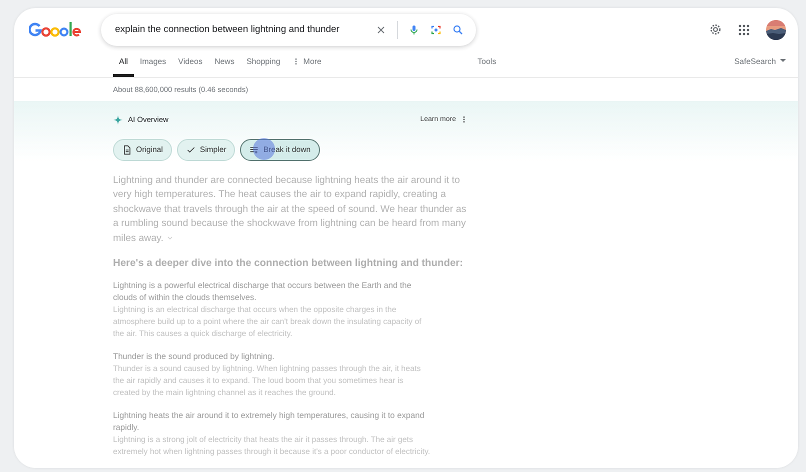 Image resolution: width=806 pixels, height=472 pixels. I want to click on point-heading: Lightning heats the air around it to extremely high temperatures, causing it to expand rapidly., so click(269, 421).